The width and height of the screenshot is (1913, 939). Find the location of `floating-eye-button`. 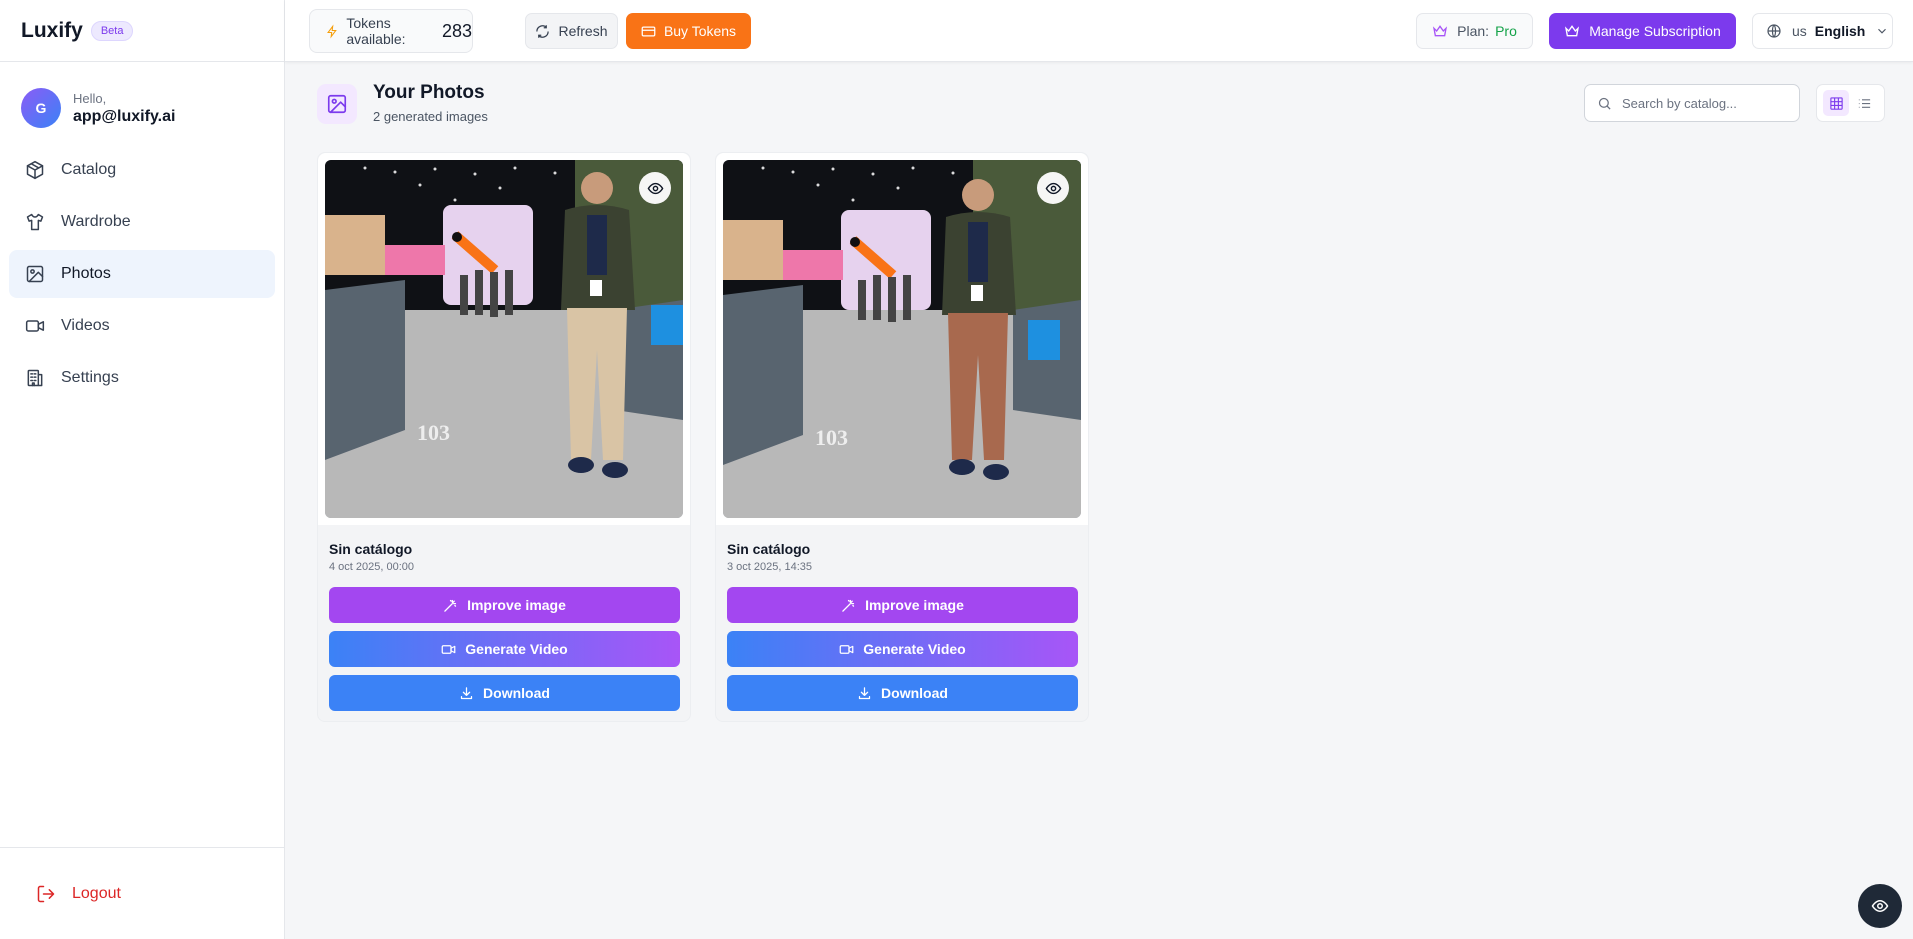

floating-eye-button is located at coordinates (1880, 906).